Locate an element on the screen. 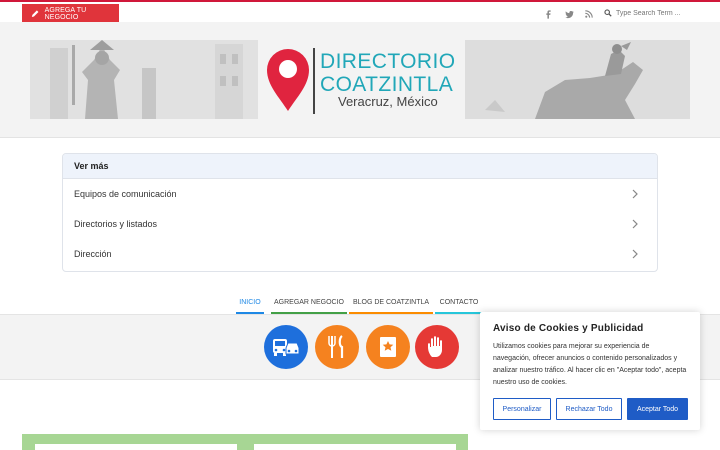  nav-label: INICIO is located at coordinates (250, 302).